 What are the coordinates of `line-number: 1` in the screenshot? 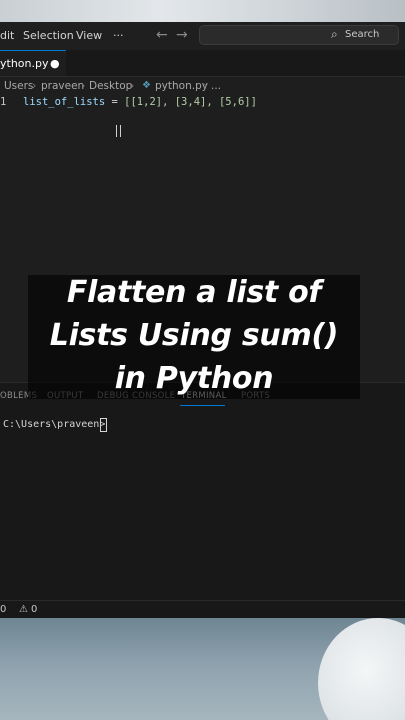 It's located at (3, 102).